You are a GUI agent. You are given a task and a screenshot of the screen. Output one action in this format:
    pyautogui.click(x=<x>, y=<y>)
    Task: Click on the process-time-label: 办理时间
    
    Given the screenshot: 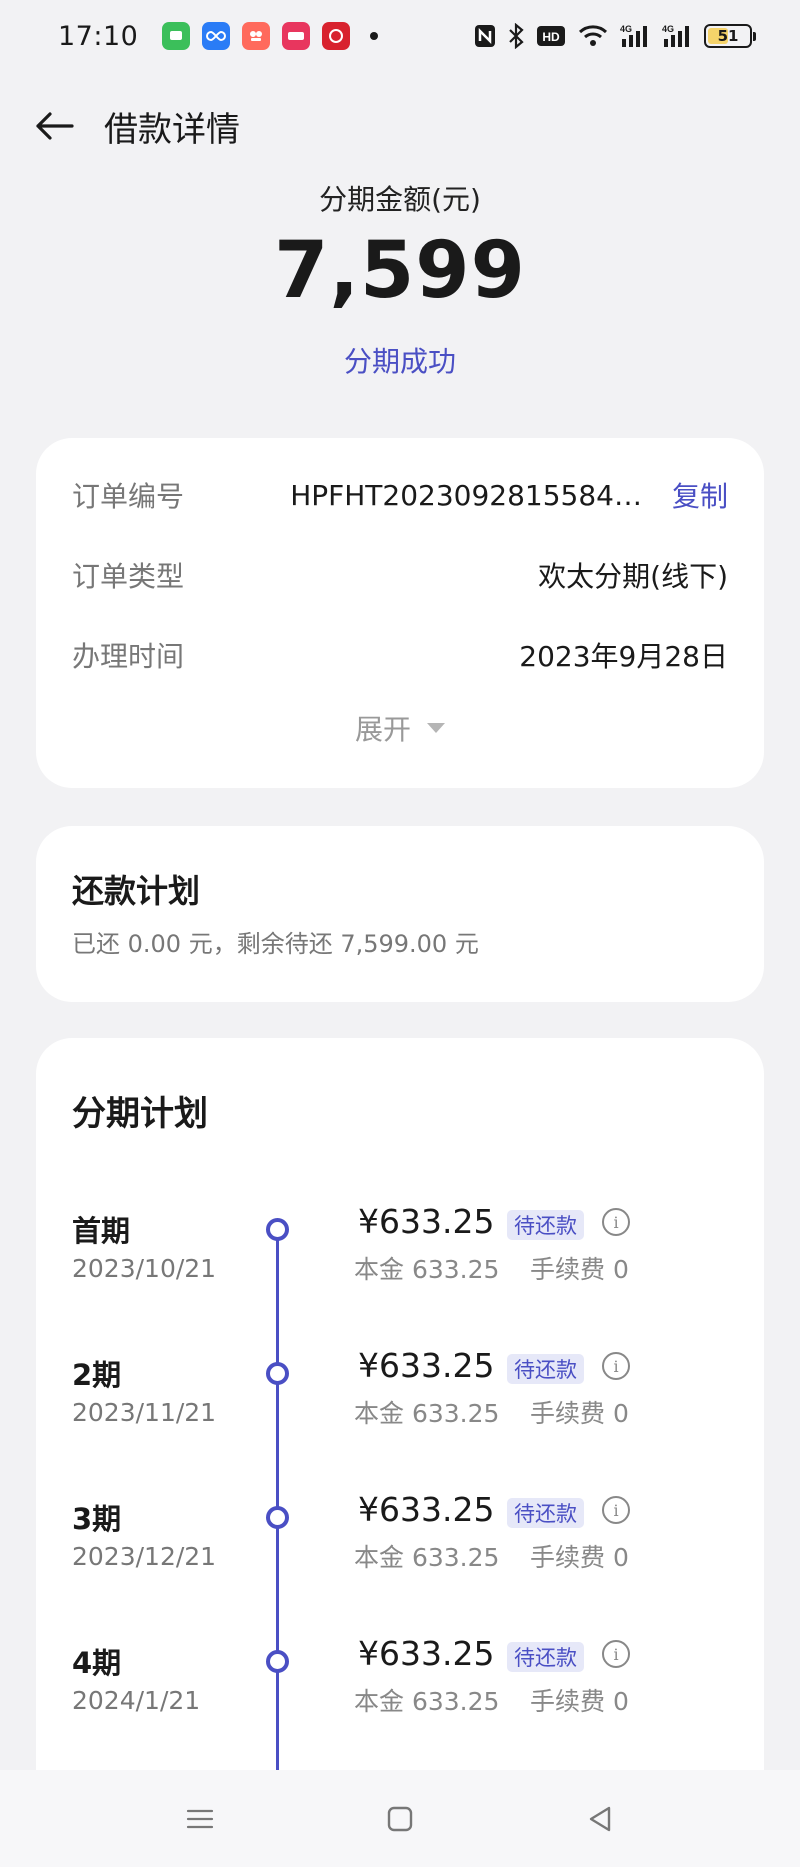 What is the action you would take?
    pyautogui.click(x=128, y=656)
    